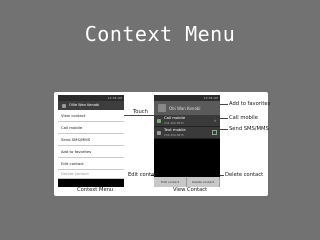 The height and width of the screenshot is (240, 320). I want to click on star-icon: ★, so click(215, 120).